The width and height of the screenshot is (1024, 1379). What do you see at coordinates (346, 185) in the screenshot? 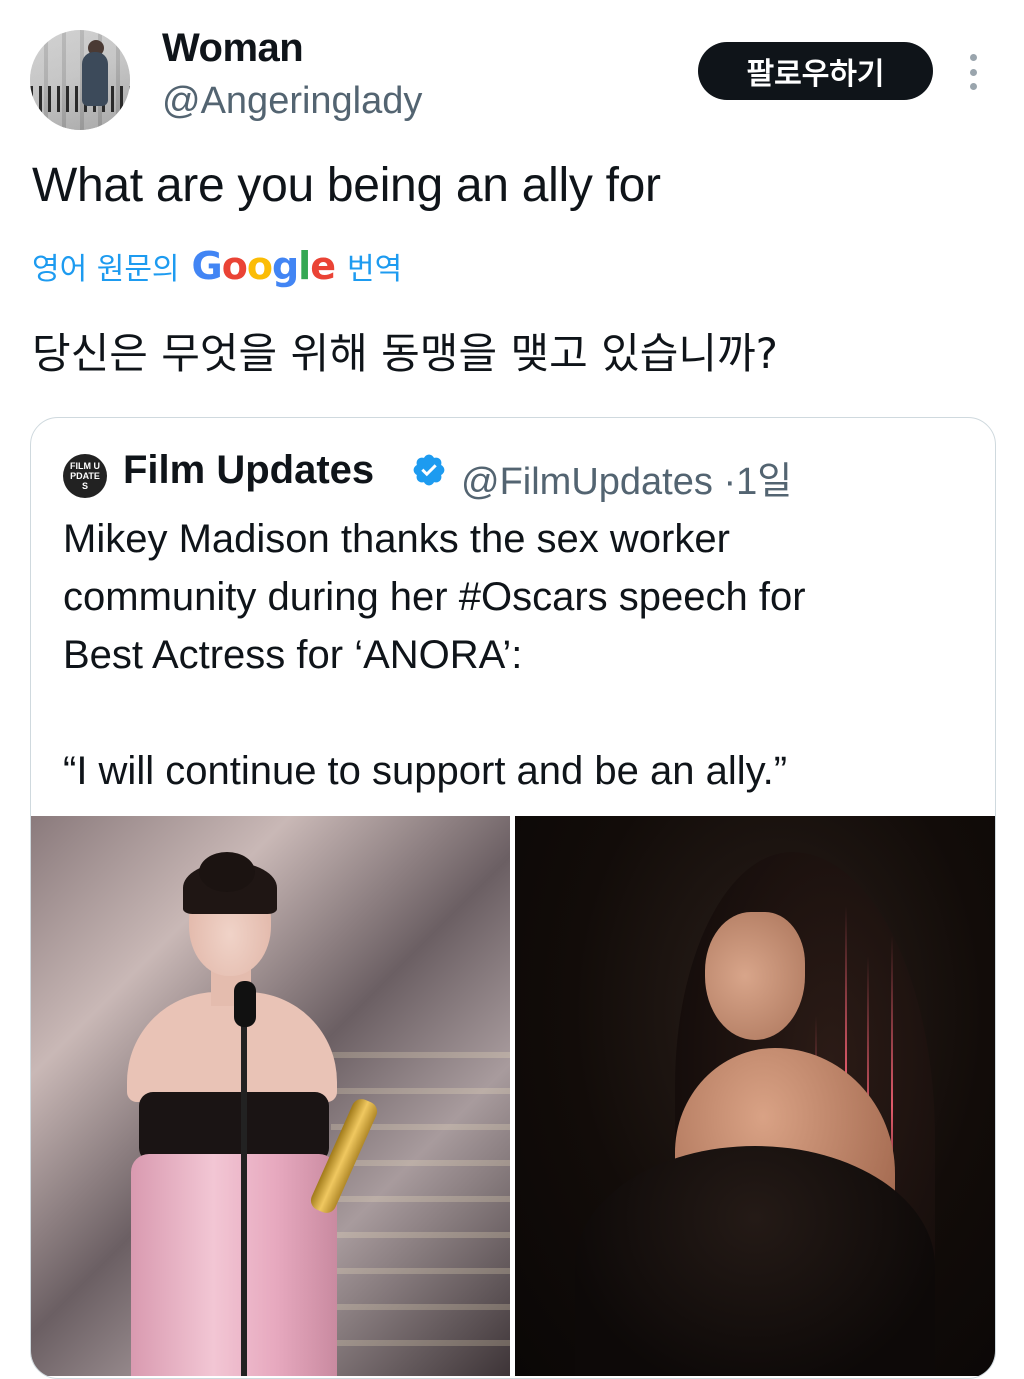
I see `tweet-text: What are you being an ally for` at bounding box center [346, 185].